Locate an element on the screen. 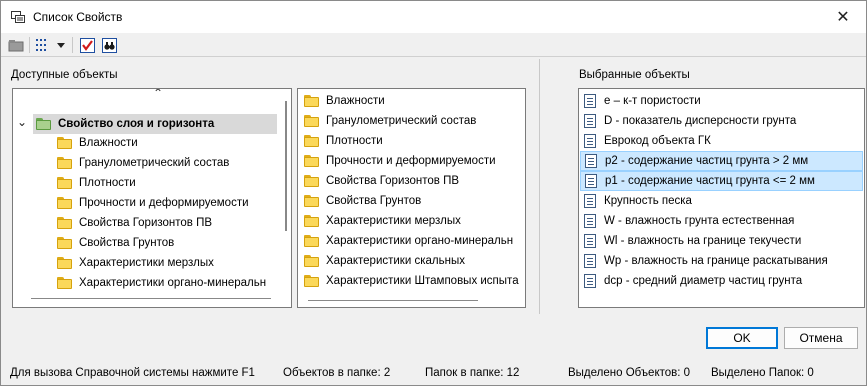 The image size is (867, 386). dropdown-arrow-icon is located at coordinates (61, 45).